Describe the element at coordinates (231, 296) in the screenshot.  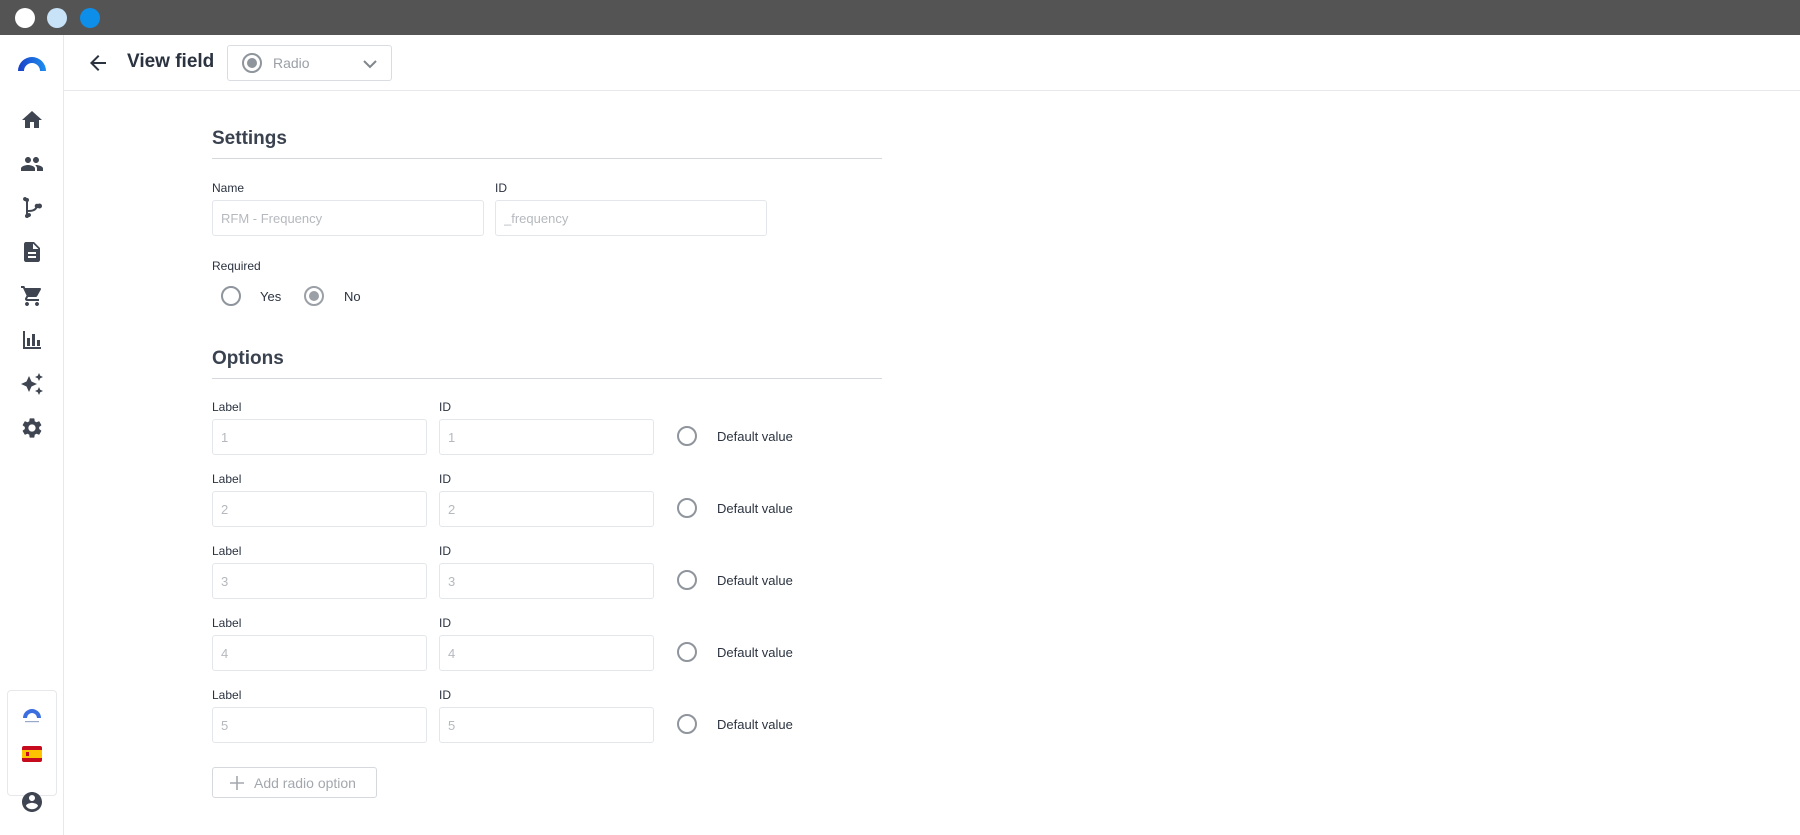
I see `required-yes-radio` at that location.